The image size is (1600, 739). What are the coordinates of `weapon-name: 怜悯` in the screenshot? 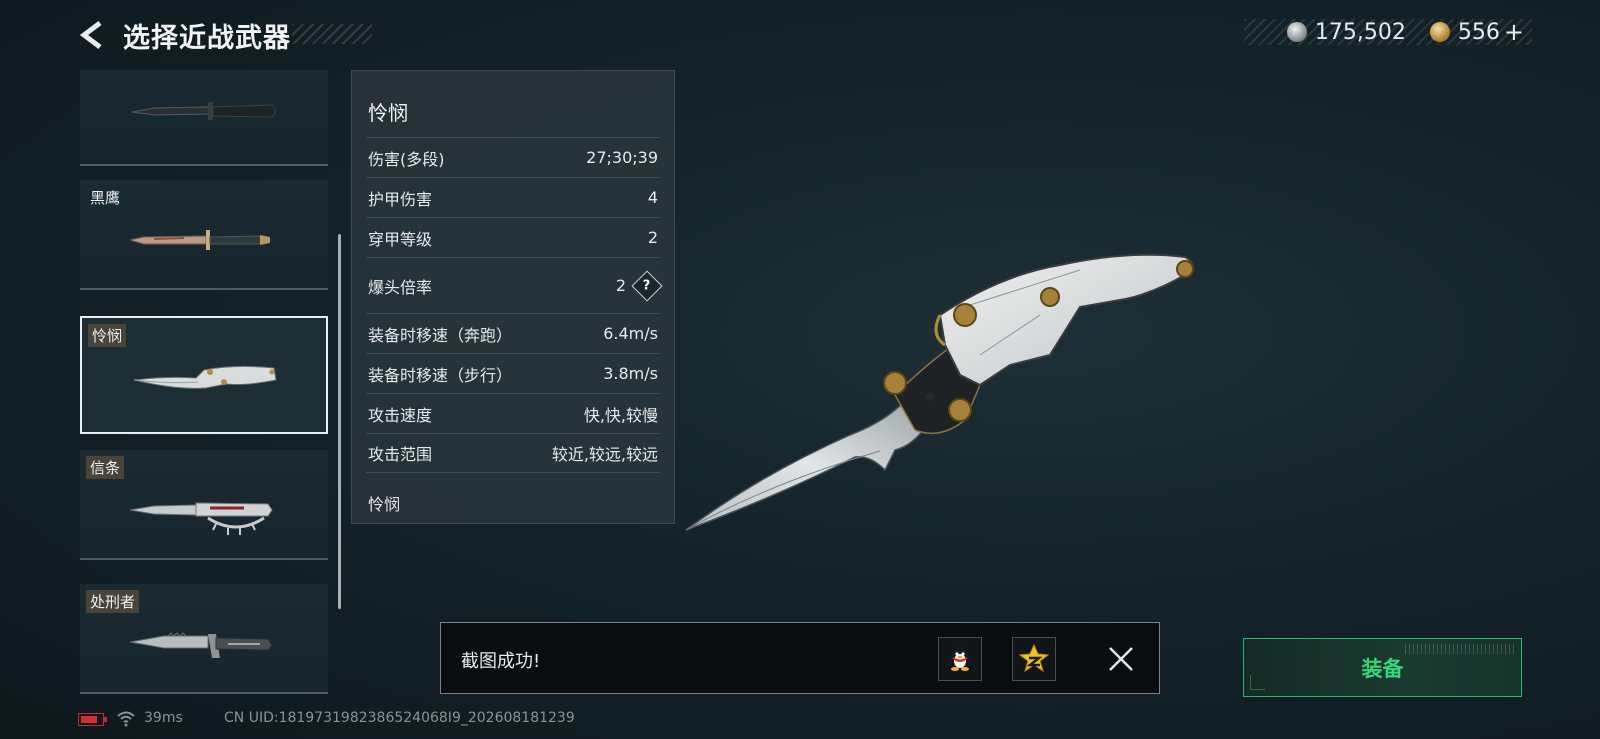 It's located at (107, 335).